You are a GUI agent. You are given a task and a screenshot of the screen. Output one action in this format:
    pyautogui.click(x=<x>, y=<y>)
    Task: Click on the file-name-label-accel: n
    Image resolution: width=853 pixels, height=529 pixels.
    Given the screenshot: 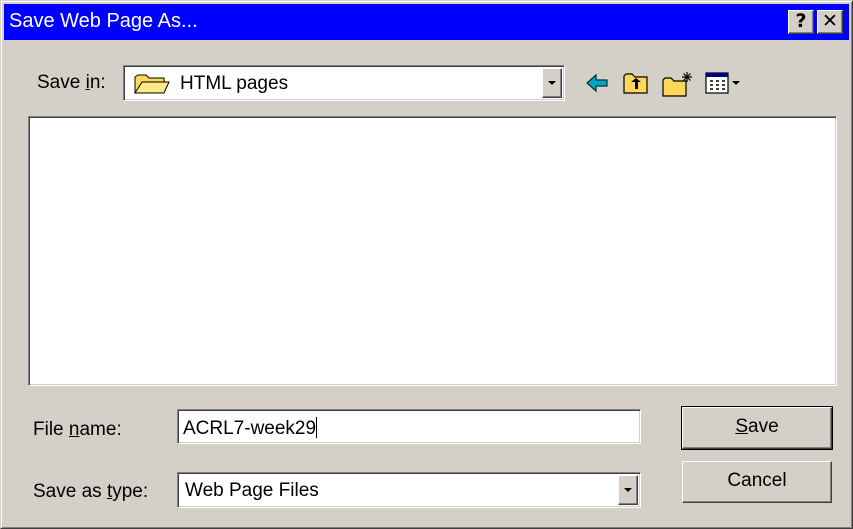 What is the action you would take?
    pyautogui.click(x=74, y=429)
    